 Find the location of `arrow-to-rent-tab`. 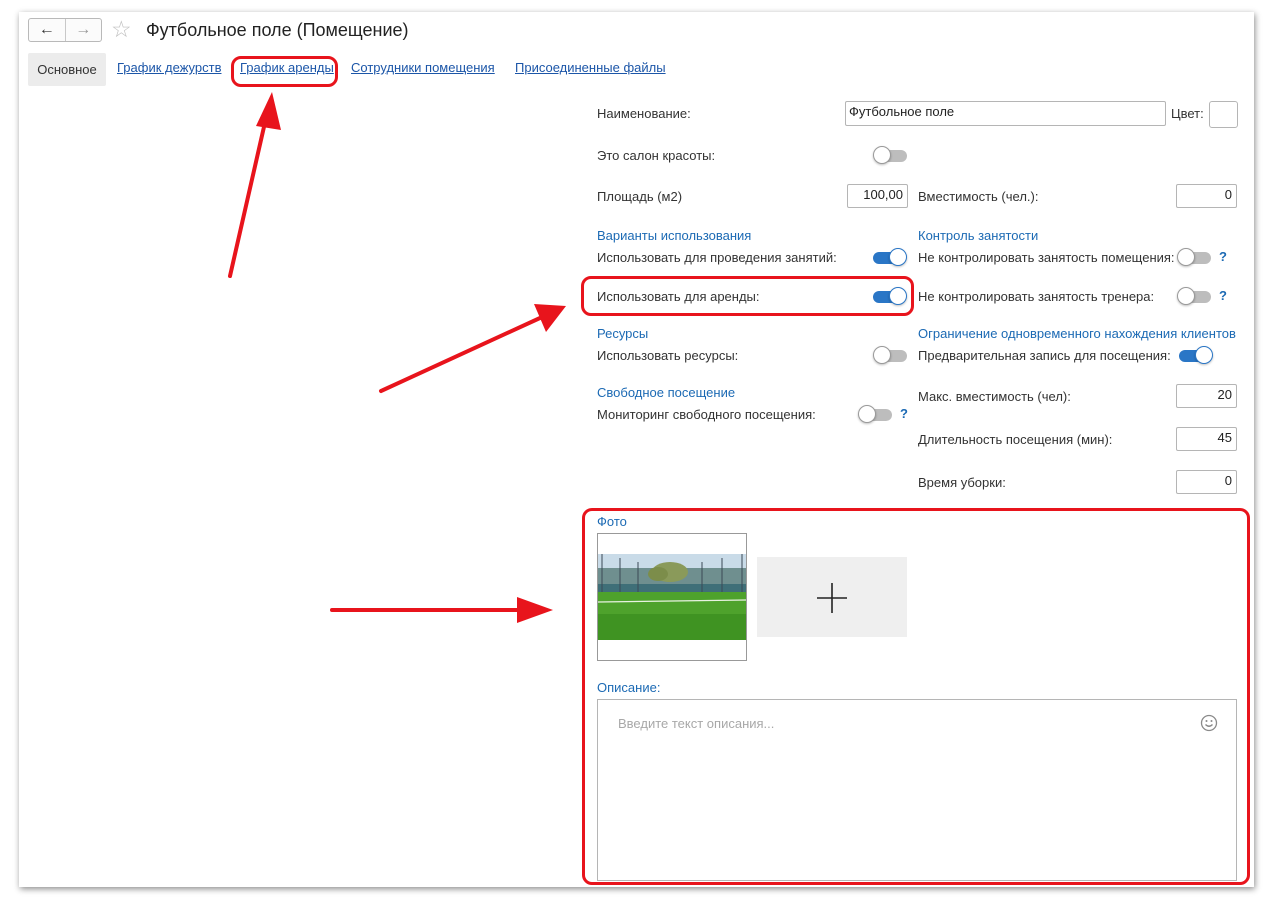

arrow-to-rent-tab is located at coordinates (248, 197).